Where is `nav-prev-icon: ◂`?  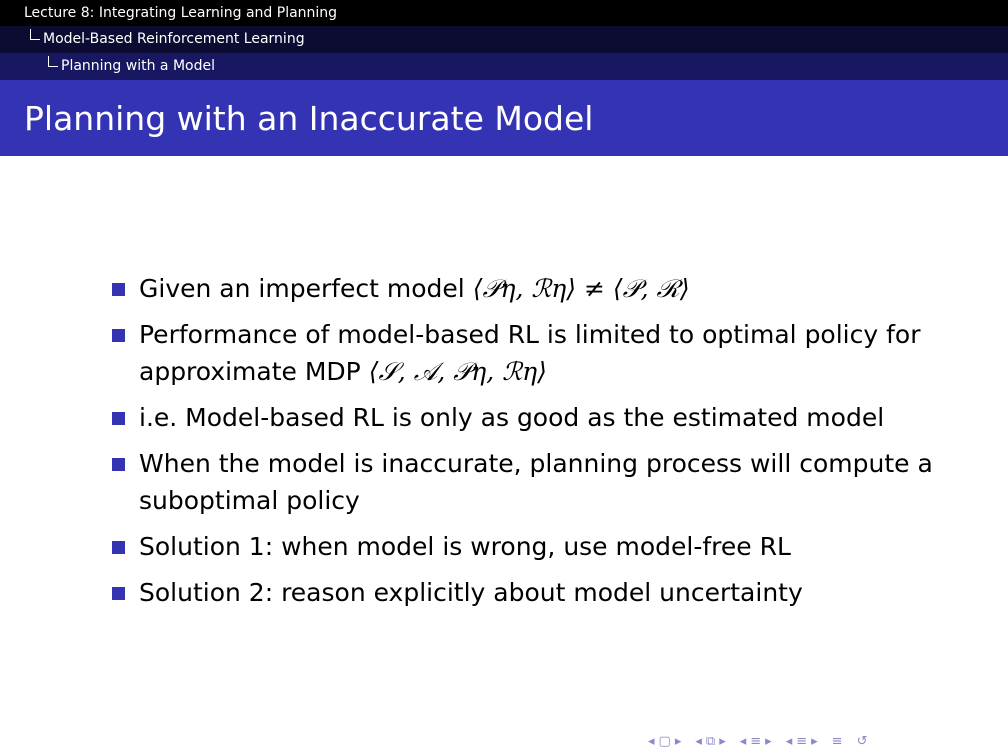
nav-prev-icon: ◂ is located at coordinates (789, 741).